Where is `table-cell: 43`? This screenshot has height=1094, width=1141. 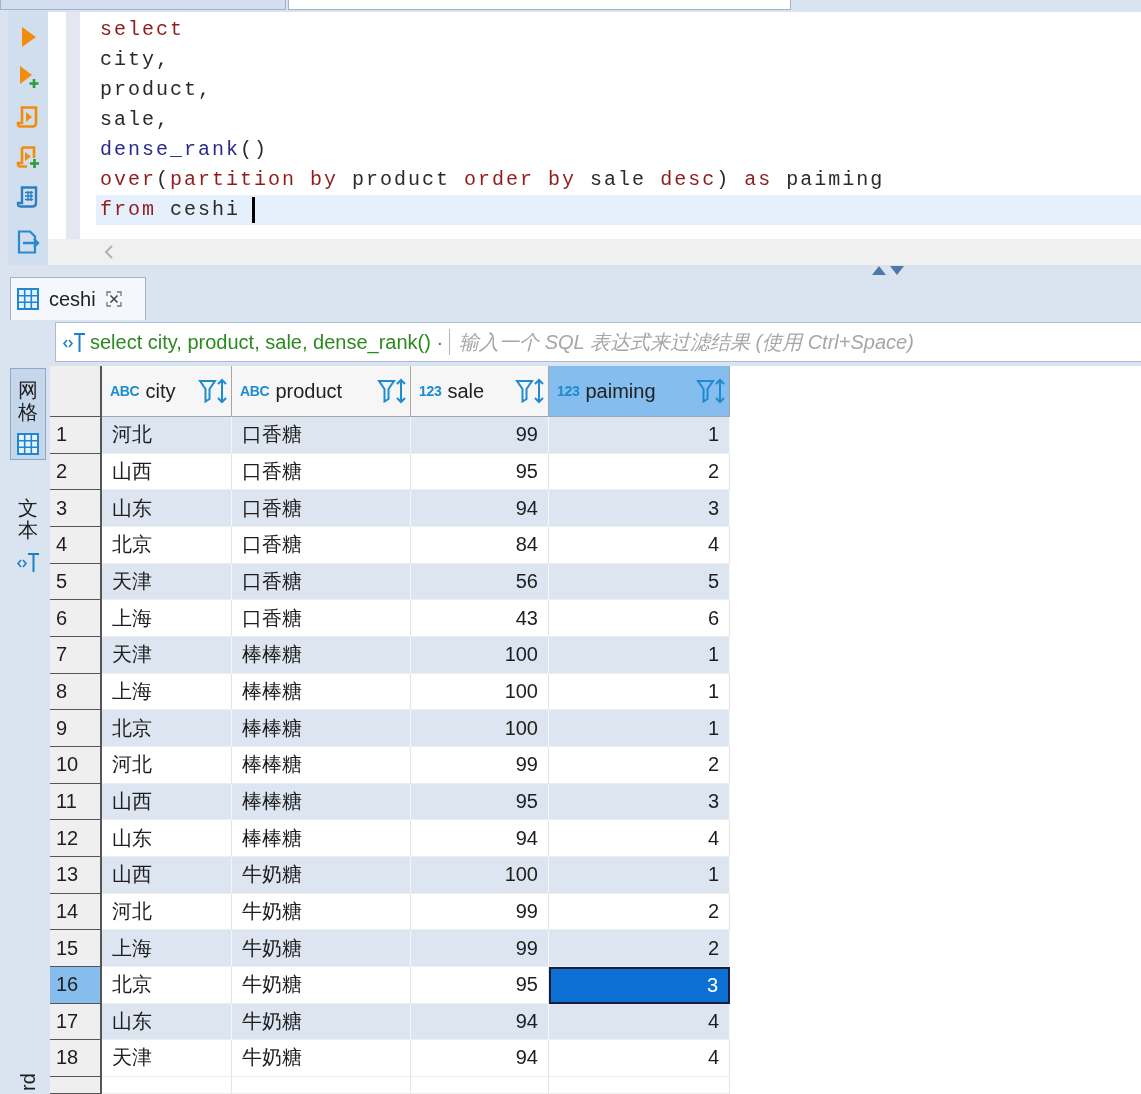
table-cell: 43 is located at coordinates (480, 618).